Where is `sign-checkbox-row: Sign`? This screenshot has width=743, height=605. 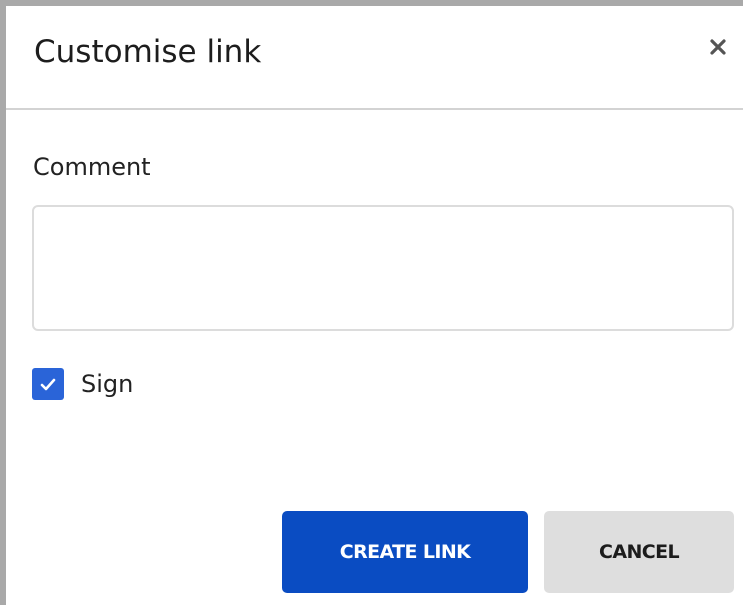 sign-checkbox-row: Sign is located at coordinates (82, 384).